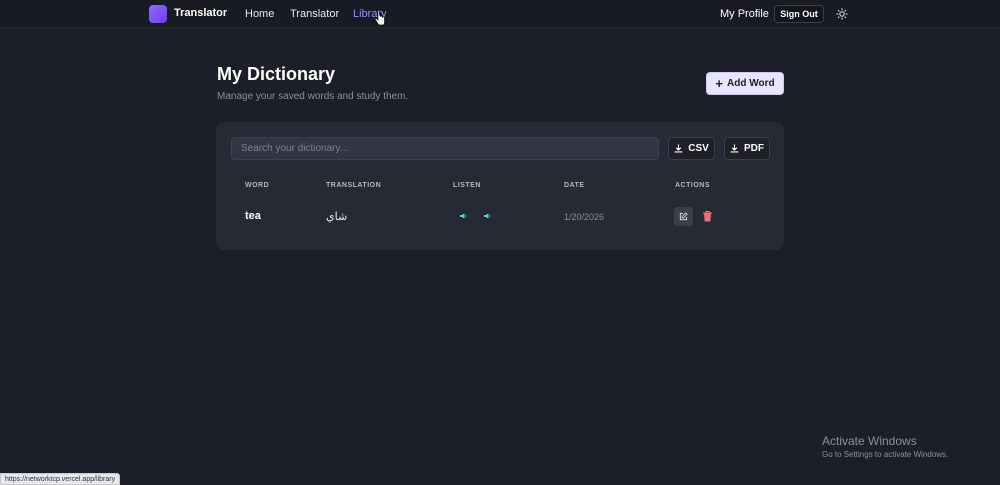 The image size is (1000, 485). Describe the element at coordinates (584, 217) in the screenshot. I see `date-cell: 1/20/2026` at that location.